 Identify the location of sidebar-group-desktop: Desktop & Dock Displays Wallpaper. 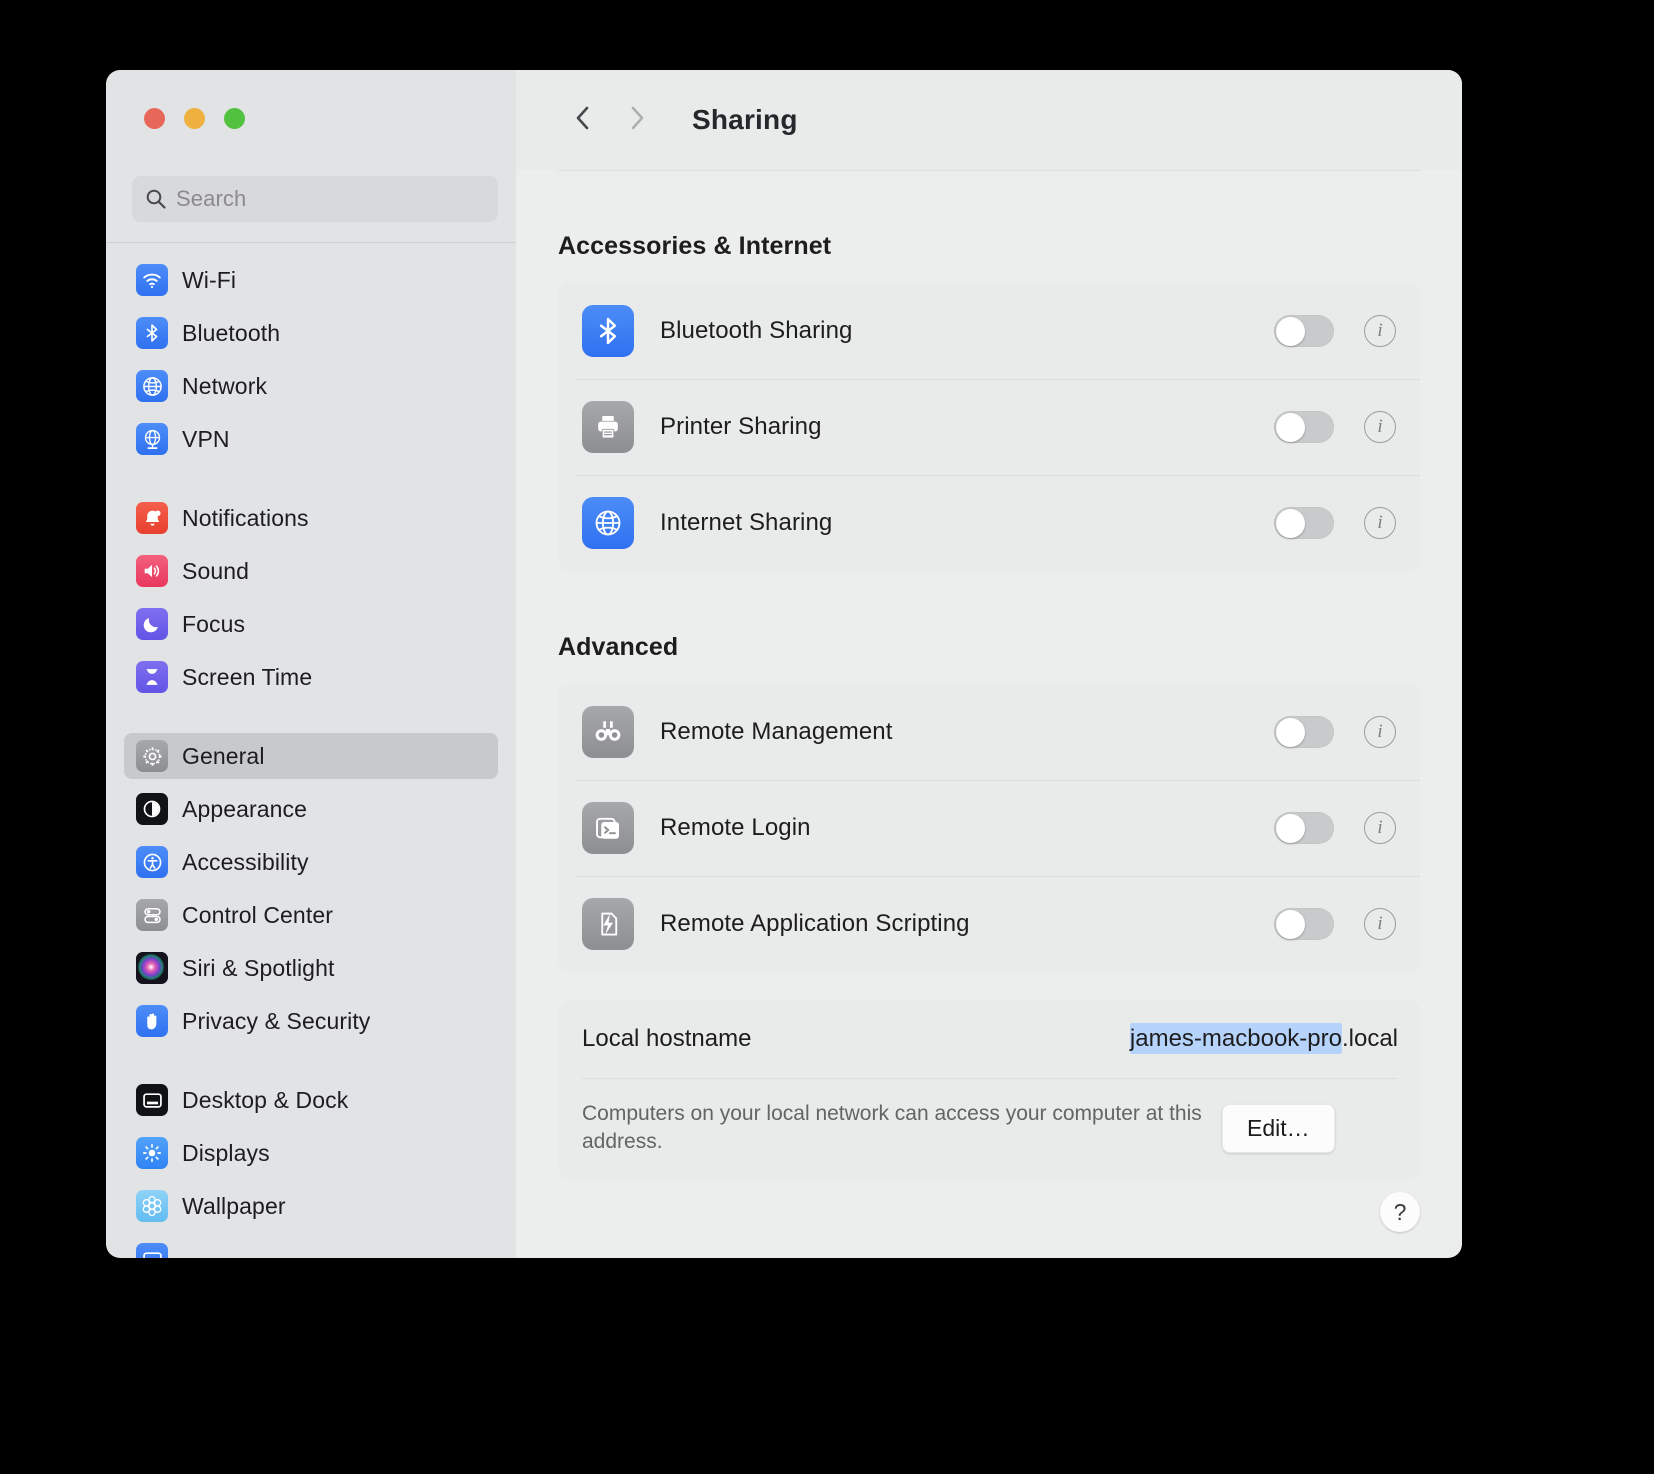
(311, 1167).